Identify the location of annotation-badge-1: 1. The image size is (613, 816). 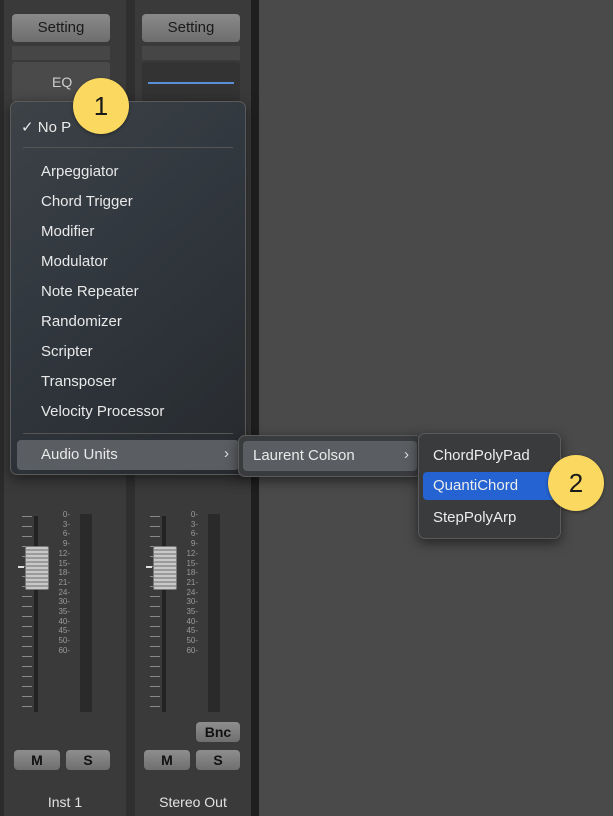
(101, 106).